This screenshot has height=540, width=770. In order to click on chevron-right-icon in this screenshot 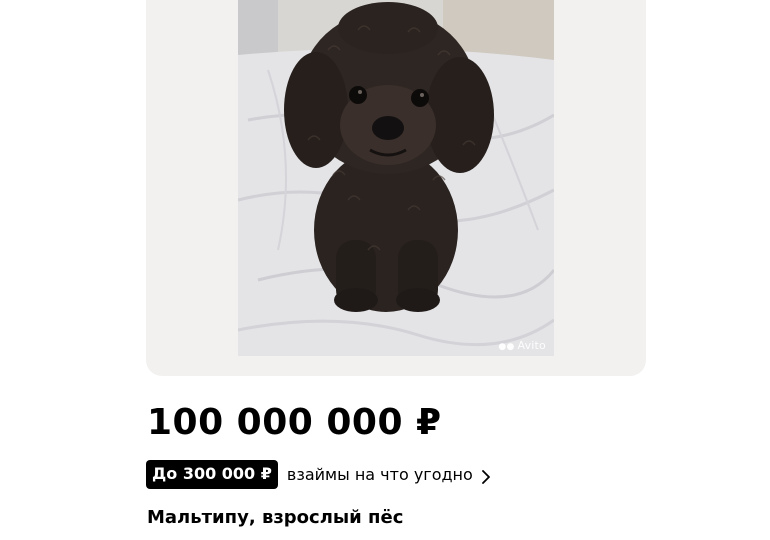, I will do `click(486, 476)`.